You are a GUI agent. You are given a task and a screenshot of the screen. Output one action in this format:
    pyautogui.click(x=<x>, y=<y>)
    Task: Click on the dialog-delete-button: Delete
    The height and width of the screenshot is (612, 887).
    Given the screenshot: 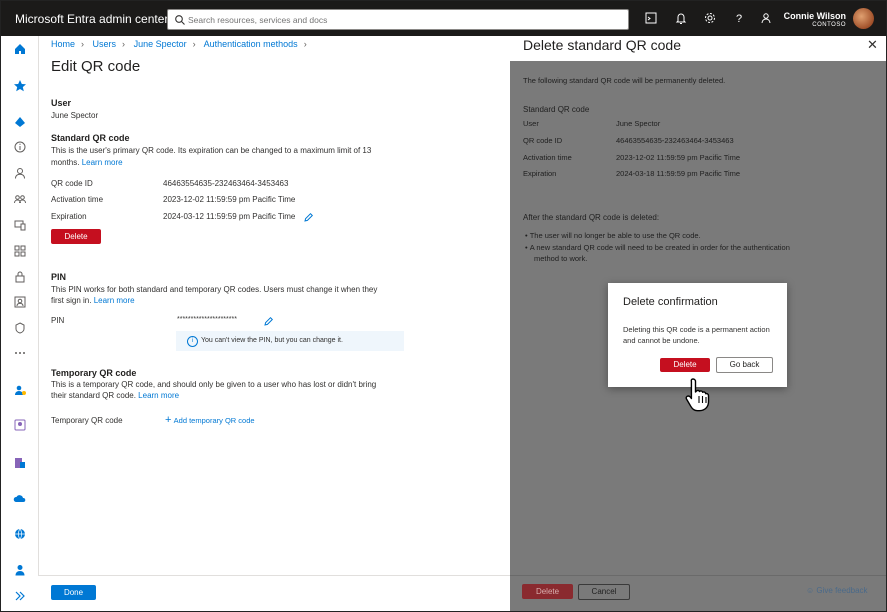 What is the action you would take?
    pyautogui.click(x=685, y=365)
    